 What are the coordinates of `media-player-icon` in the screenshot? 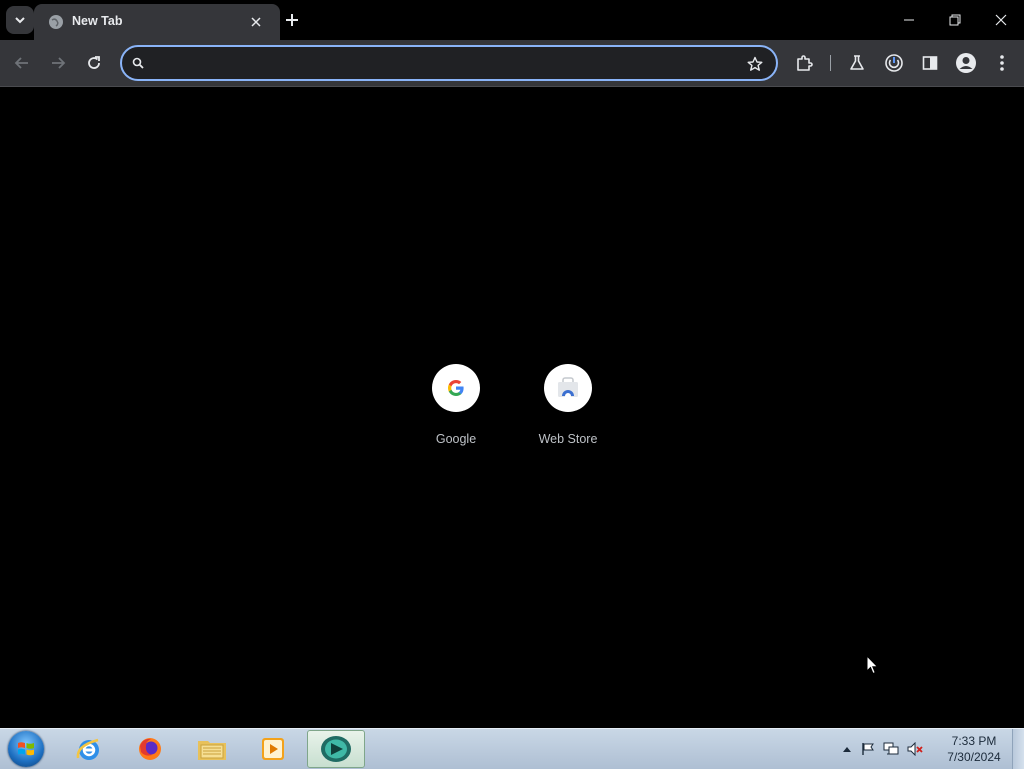 It's located at (273, 749).